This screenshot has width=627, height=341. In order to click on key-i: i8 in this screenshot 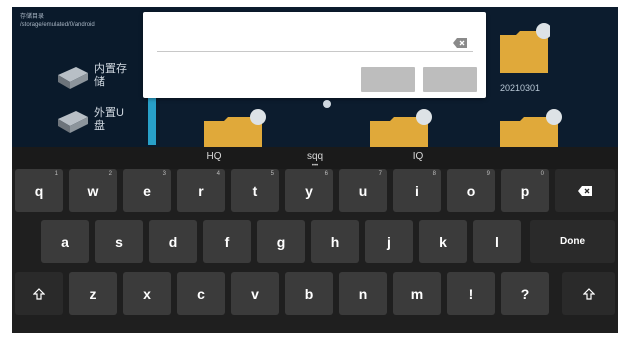, I will do `click(417, 190)`.